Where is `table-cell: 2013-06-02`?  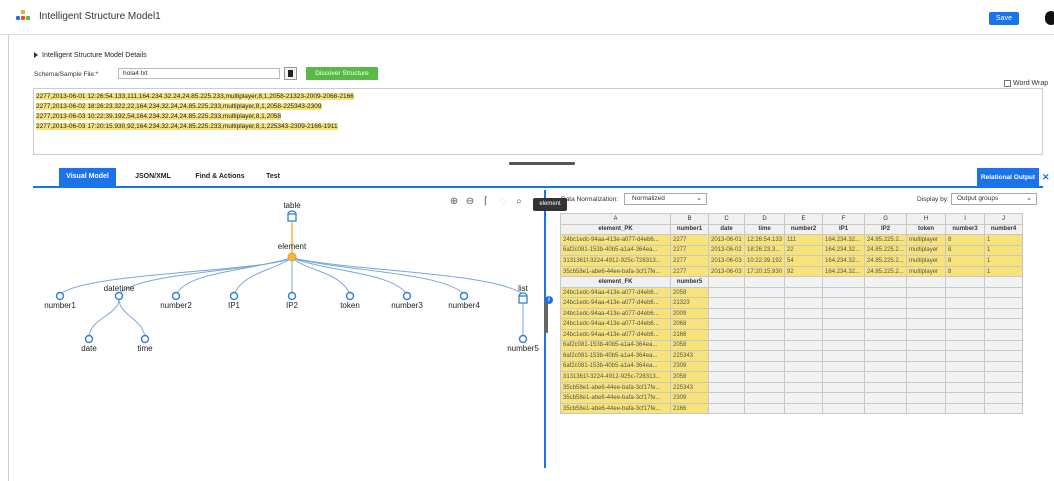 table-cell: 2013-06-02 is located at coordinates (726, 250).